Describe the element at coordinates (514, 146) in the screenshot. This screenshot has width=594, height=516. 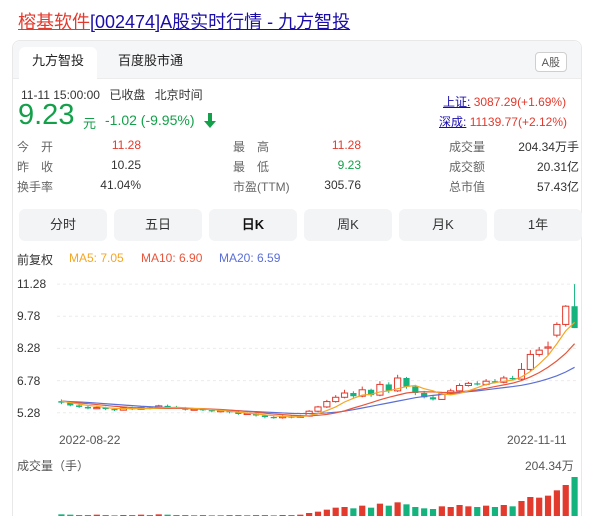
I see `stat-0-2: 成交量 204.34万手` at that location.